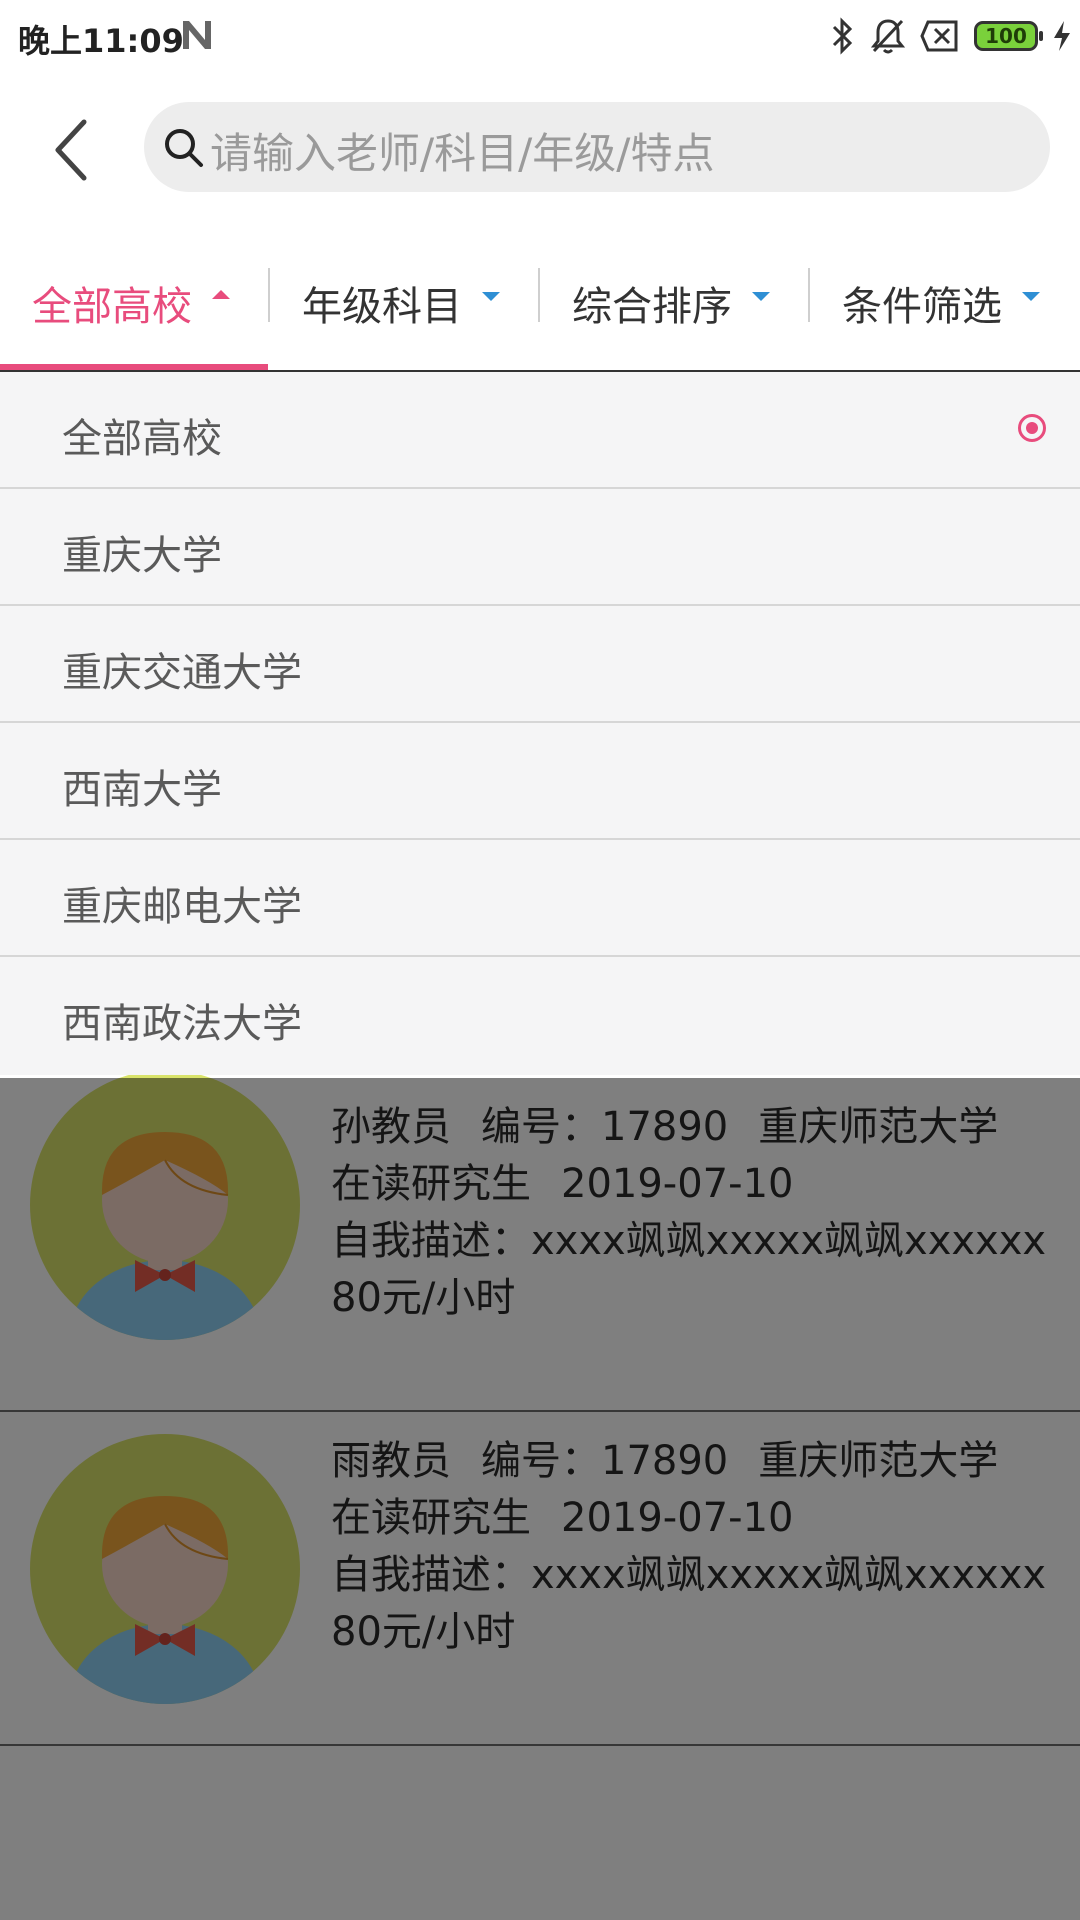  Describe the element at coordinates (540, 430) in the screenshot. I see `dropdown-item-all-universities: 全部高校` at that location.